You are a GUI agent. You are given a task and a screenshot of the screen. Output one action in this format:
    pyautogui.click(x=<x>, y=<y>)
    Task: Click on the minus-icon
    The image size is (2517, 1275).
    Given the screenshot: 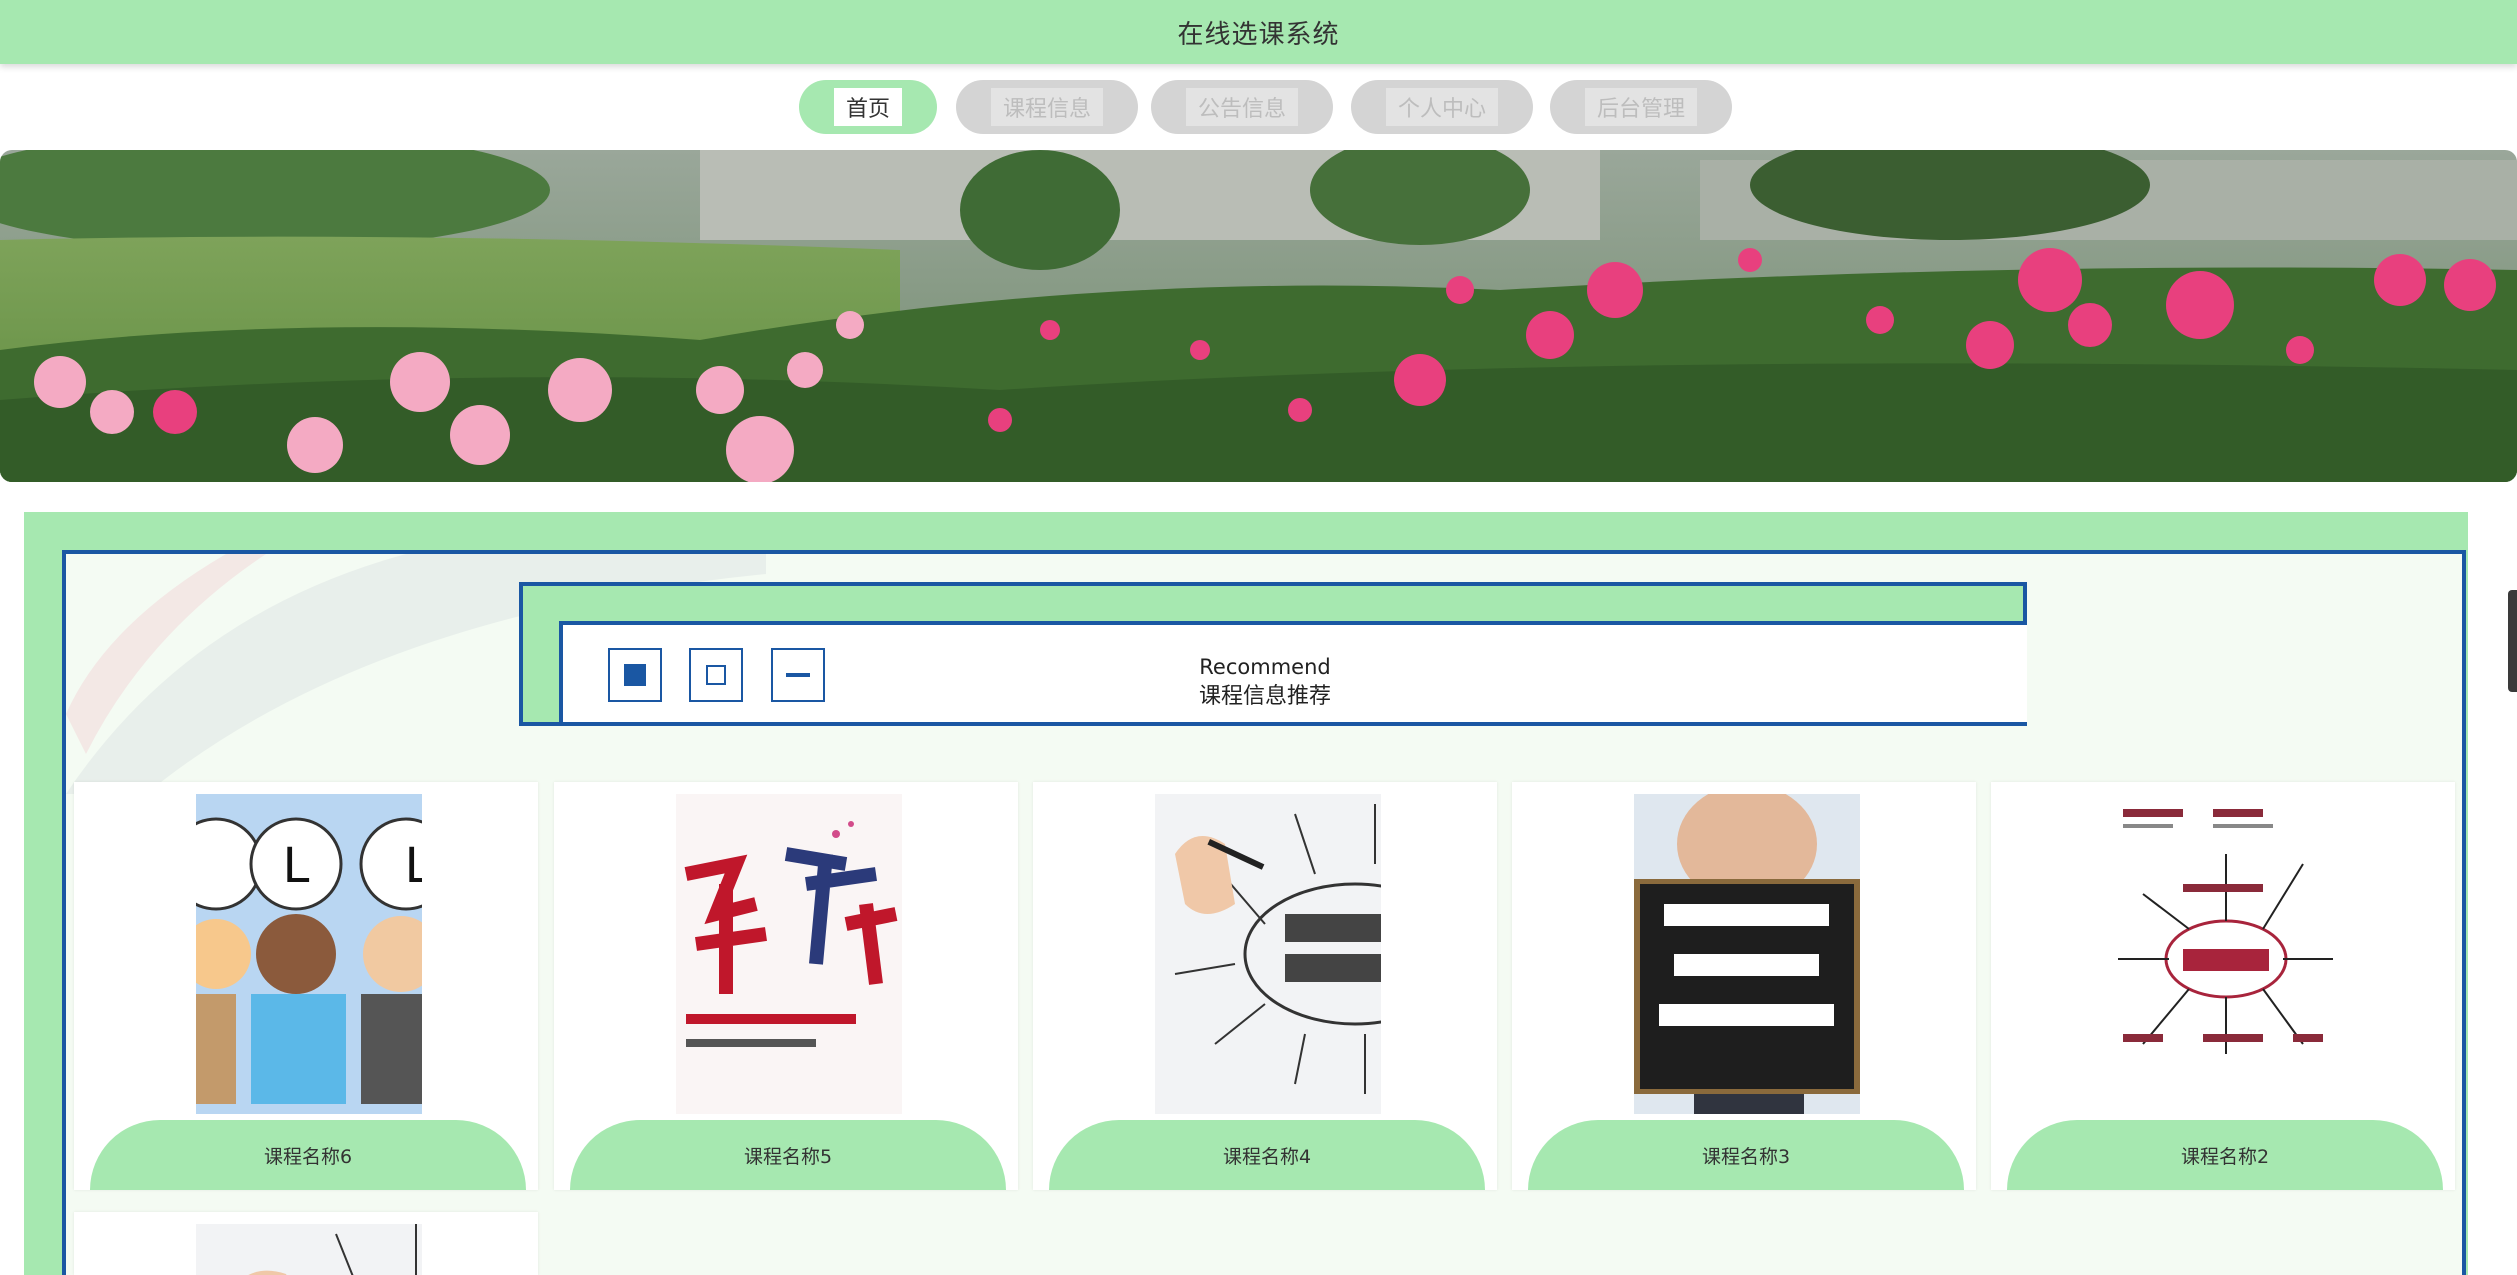 What is the action you would take?
    pyautogui.click(x=798, y=675)
    